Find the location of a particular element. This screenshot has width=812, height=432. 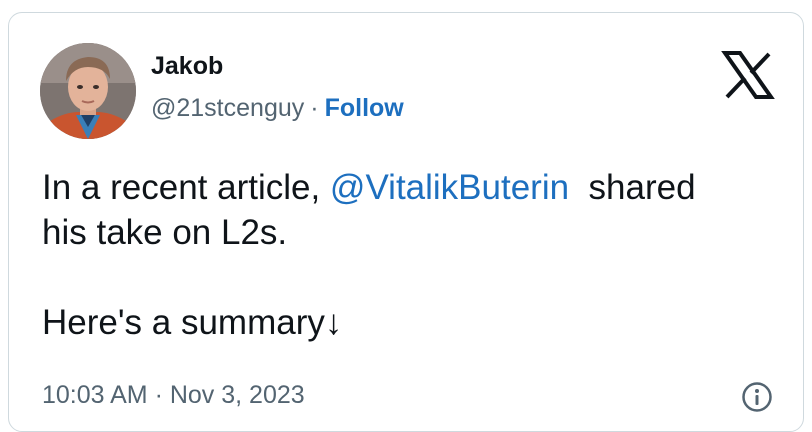

avatar is located at coordinates (88, 91).